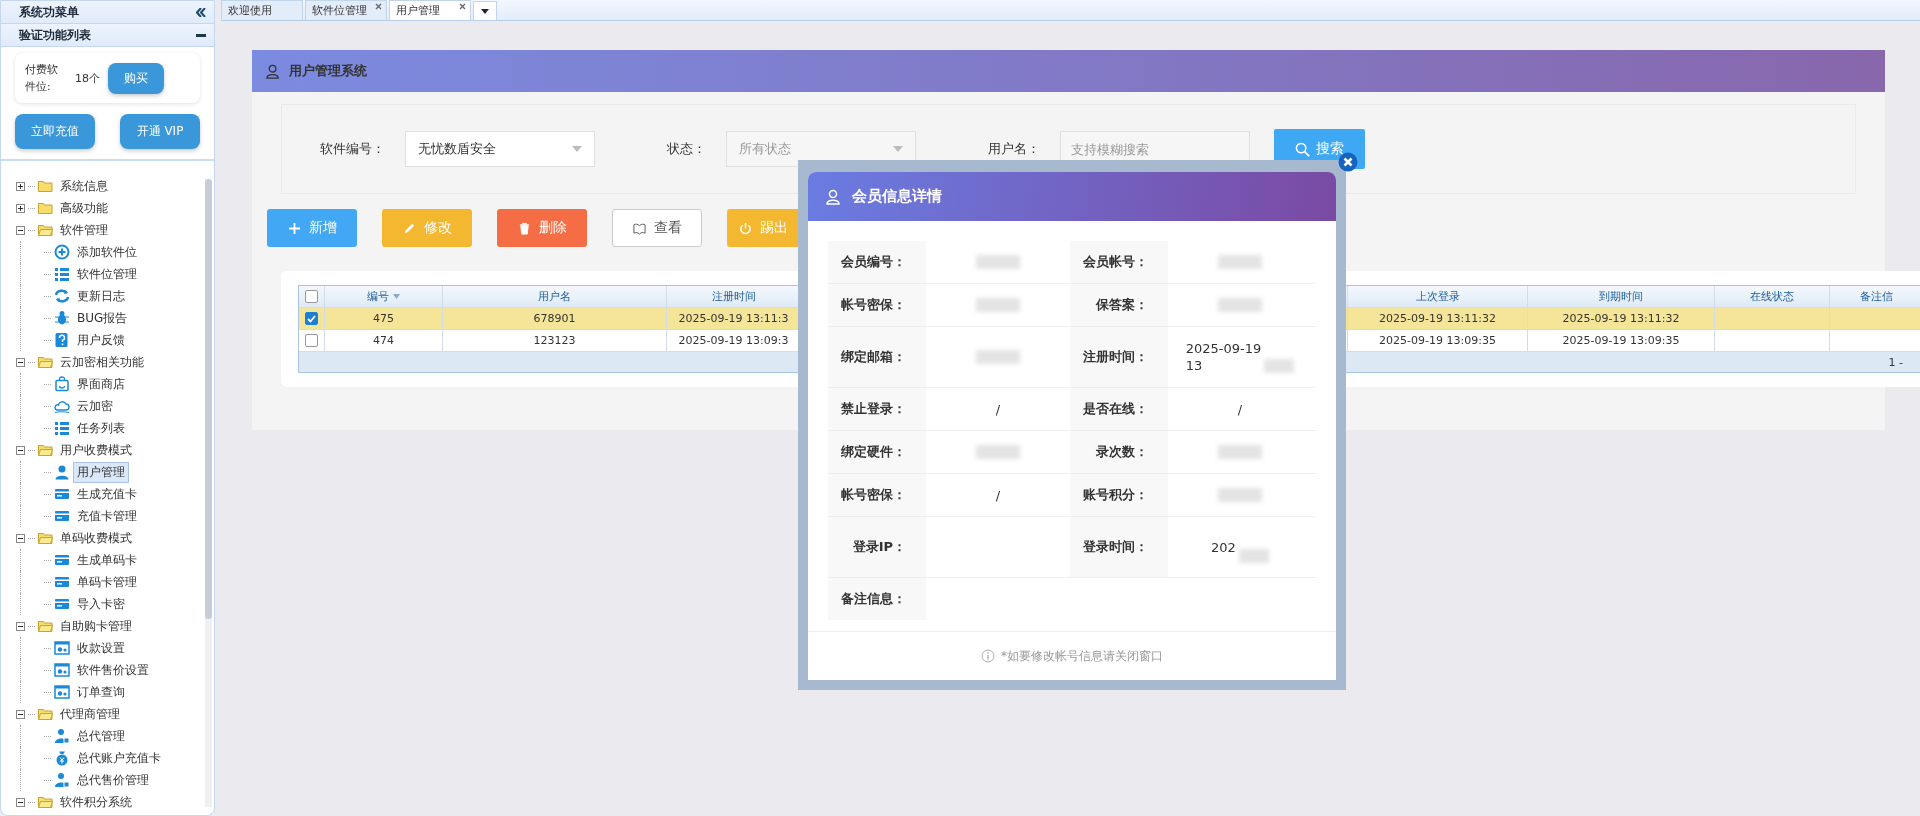 The height and width of the screenshot is (816, 1920). Describe the element at coordinates (87, 78) in the screenshot. I see `slots-count: 18个` at that location.